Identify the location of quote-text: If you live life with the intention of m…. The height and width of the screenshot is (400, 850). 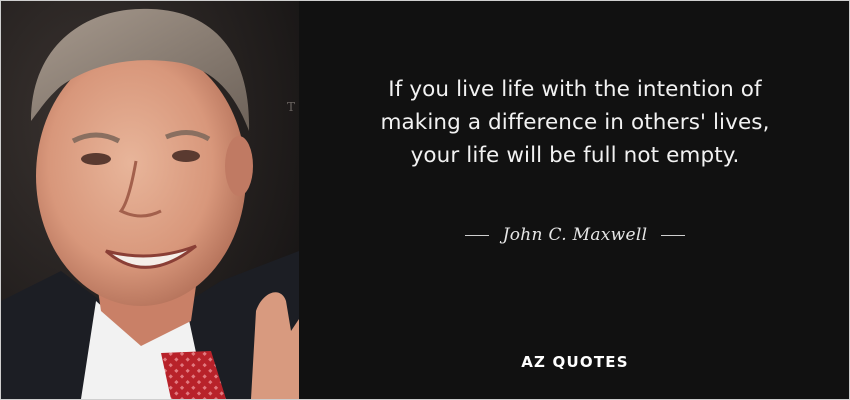
(575, 122).